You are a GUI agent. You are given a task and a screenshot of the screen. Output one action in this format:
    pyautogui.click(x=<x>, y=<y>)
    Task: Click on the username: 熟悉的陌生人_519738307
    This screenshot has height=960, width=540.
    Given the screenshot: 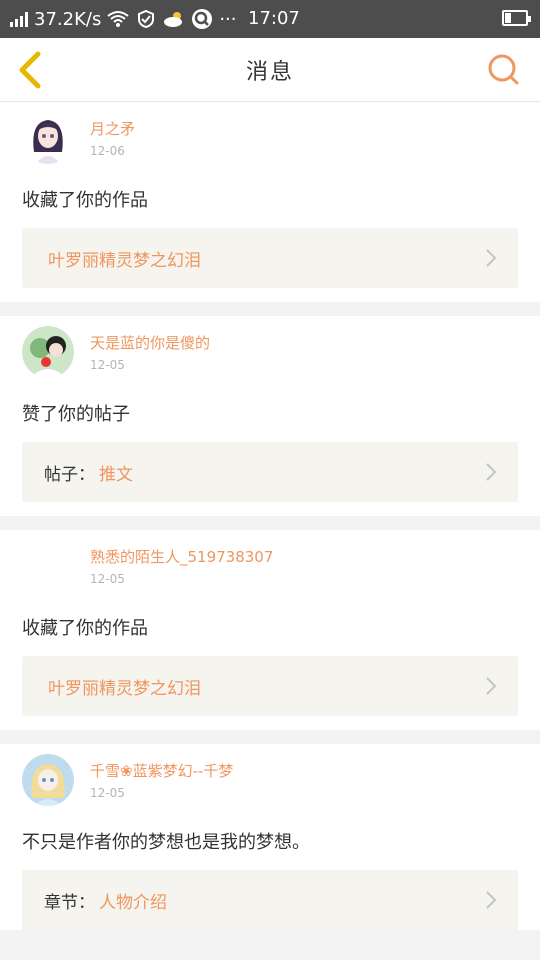 What is the action you would take?
    pyautogui.click(x=181, y=556)
    